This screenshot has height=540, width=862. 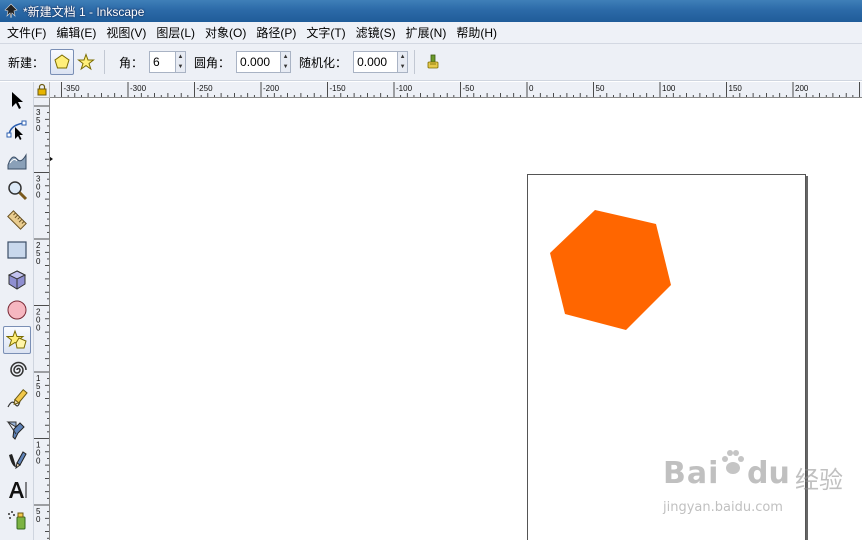 I want to click on rectangle-tool, so click(x=17, y=250).